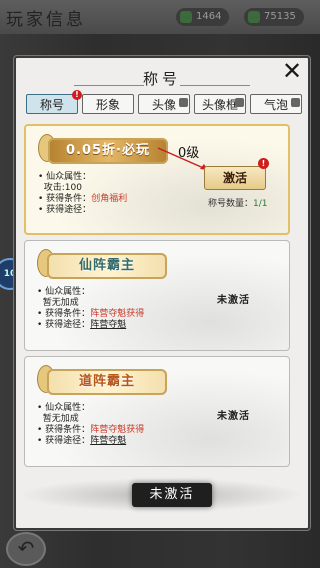 Image resolution: width=320 pixels, height=568 pixels. I want to click on resource-2-icon, so click(254, 17).